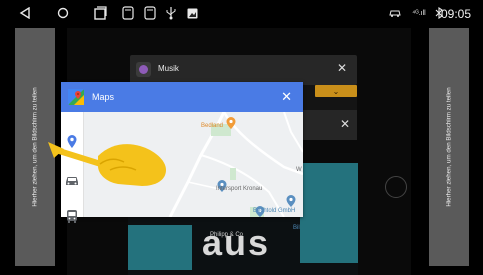  What do you see at coordinates (291, 201) in the screenshot?
I see `business-pin-icon` at bounding box center [291, 201].